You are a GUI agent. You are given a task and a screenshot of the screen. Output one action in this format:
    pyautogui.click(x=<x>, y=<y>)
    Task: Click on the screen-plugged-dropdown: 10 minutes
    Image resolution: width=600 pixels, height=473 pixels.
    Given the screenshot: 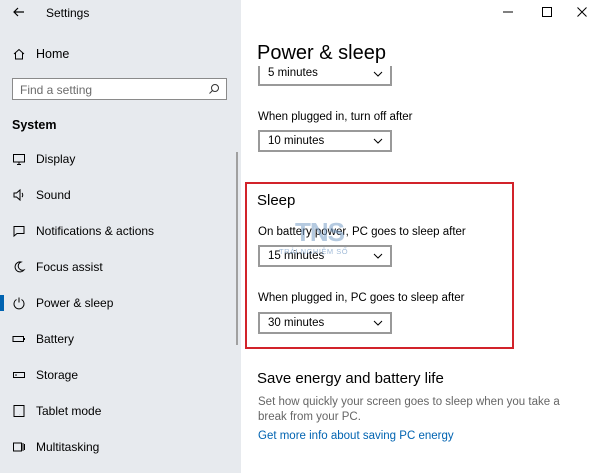 What is the action you would take?
    pyautogui.click(x=325, y=141)
    